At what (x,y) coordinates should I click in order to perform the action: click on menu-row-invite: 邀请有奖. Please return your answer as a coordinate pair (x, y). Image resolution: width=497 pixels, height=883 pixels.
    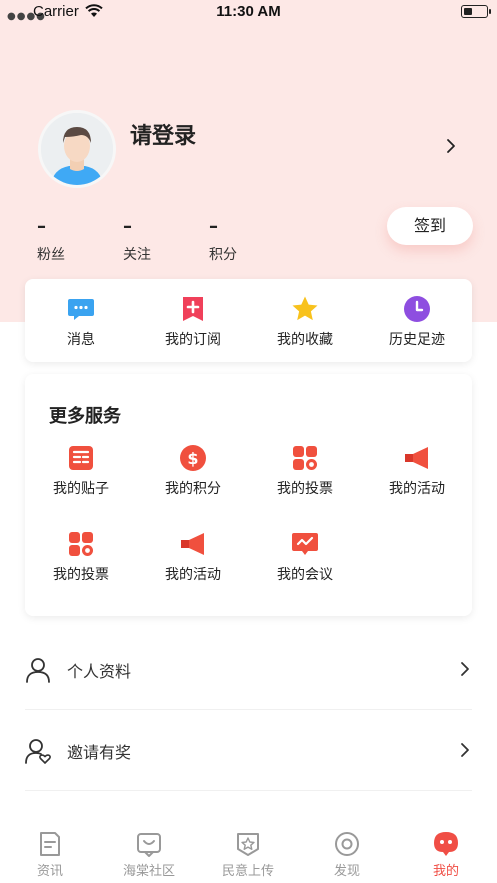
    Looking at the image, I should click on (248, 751).